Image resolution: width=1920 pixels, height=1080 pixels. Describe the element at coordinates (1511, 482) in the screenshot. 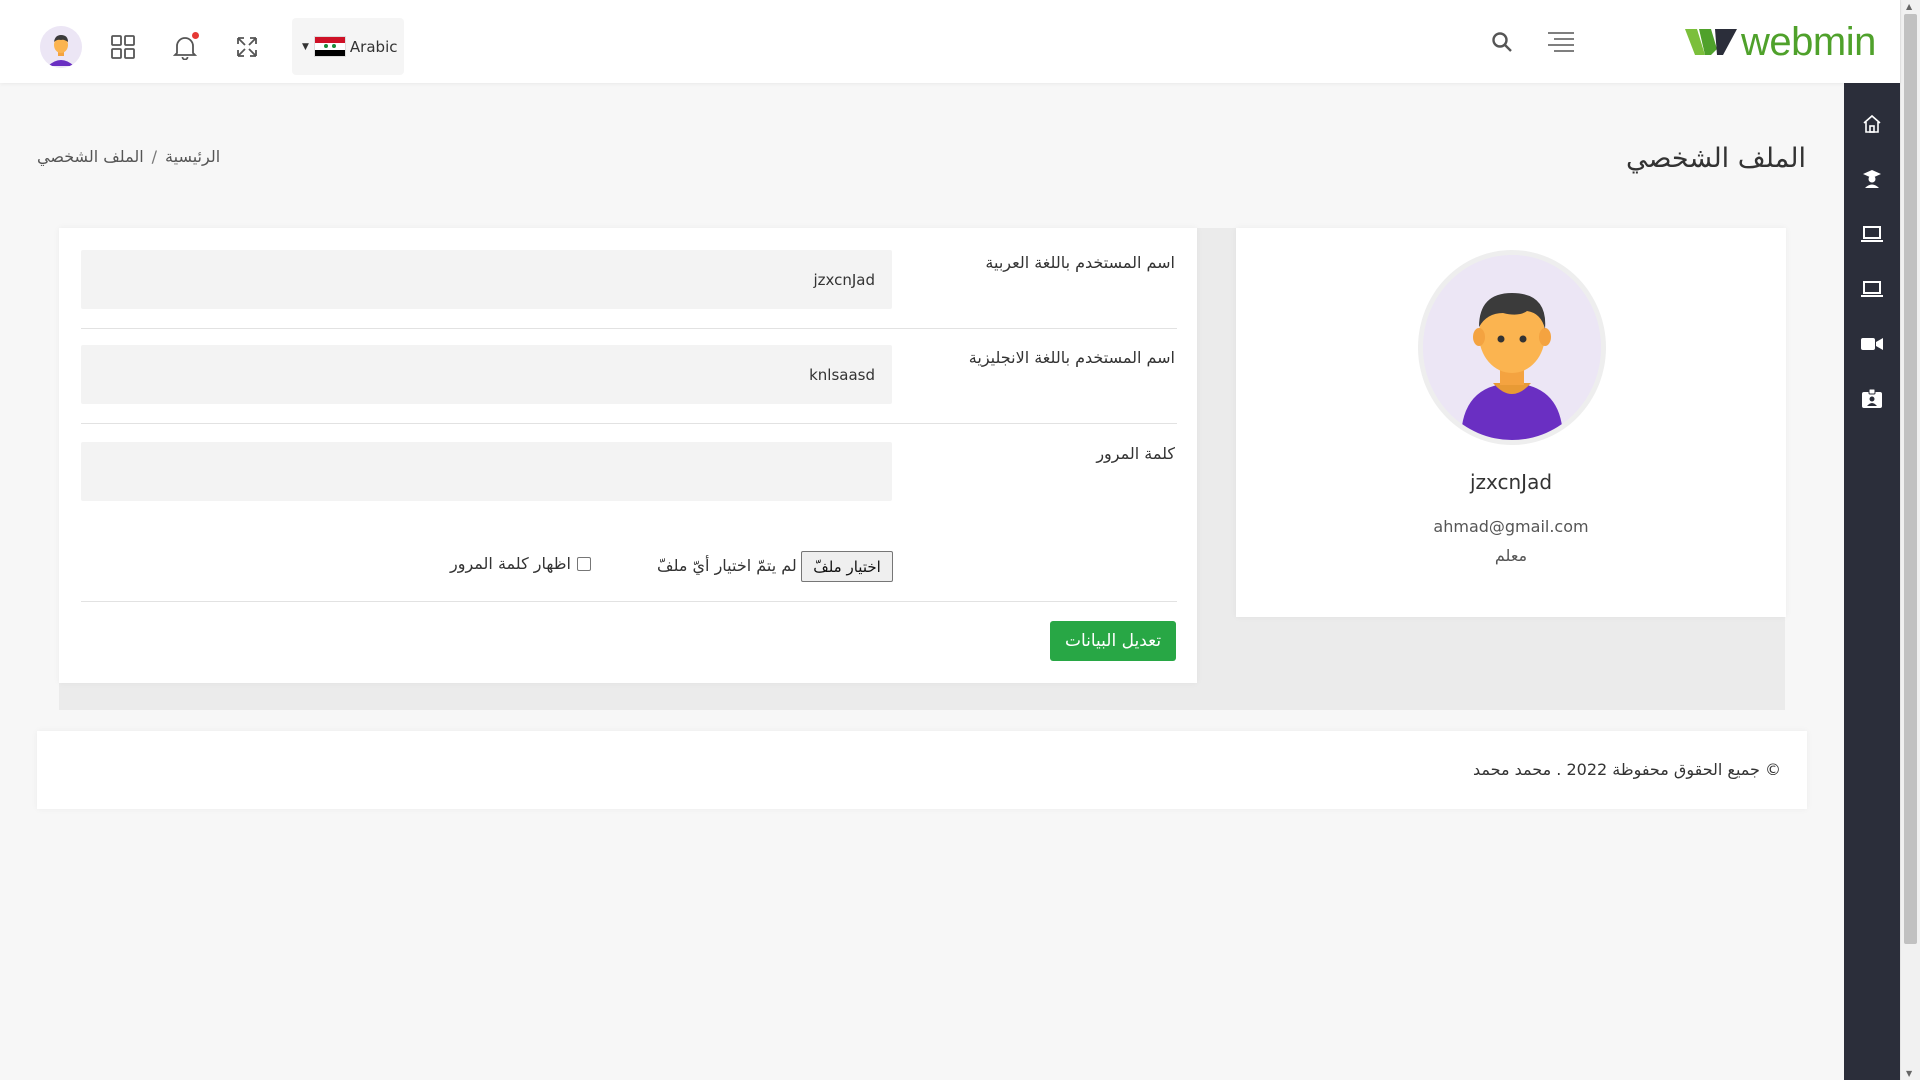

I see `profile-name: jzxcnJad` at that location.